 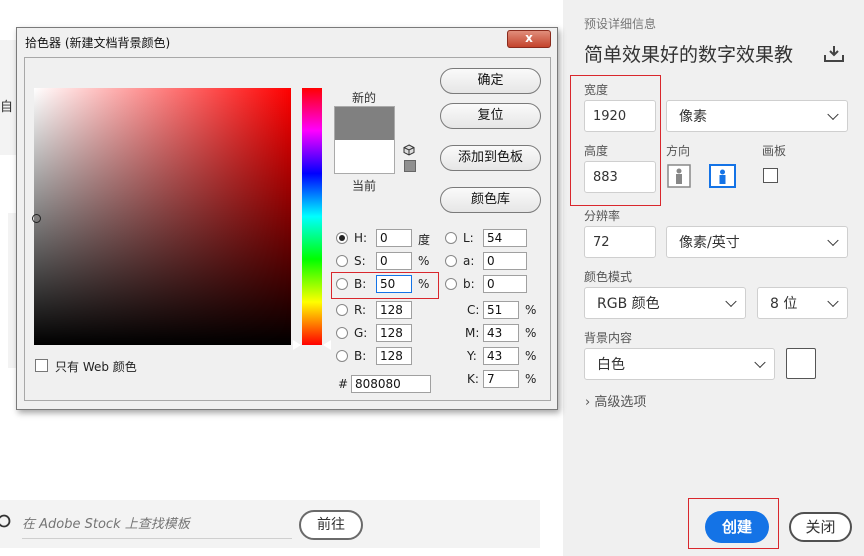 What do you see at coordinates (679, 364) in the screenshot?
I see `background-content-select: 白色` at bounding box center [679, 364].